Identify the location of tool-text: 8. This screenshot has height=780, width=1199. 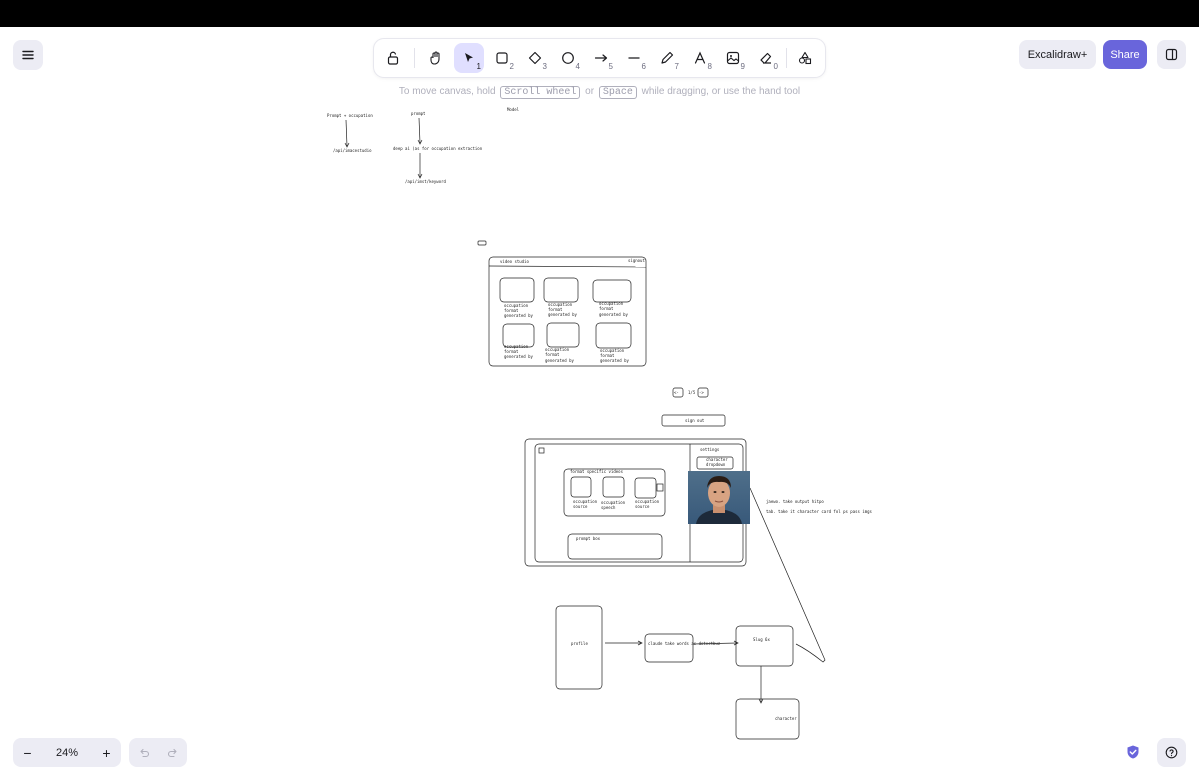
(700, 58).